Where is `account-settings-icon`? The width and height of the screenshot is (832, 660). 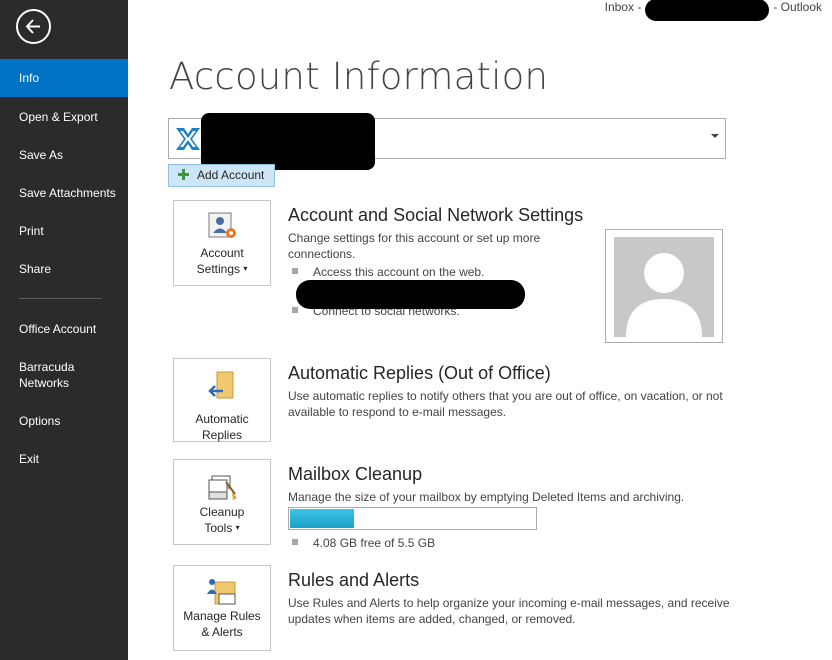
account-settings-icon is located at coordinates (222, 225).